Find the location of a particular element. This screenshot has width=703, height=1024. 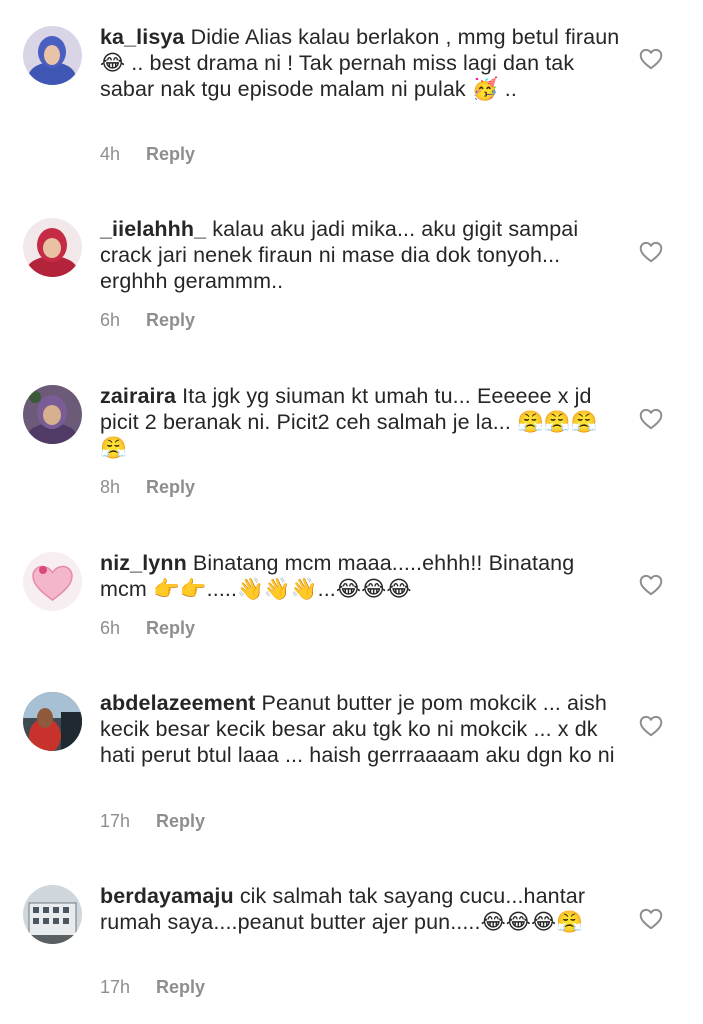

person-in-car-avatar is located at coordinates (52, 721).